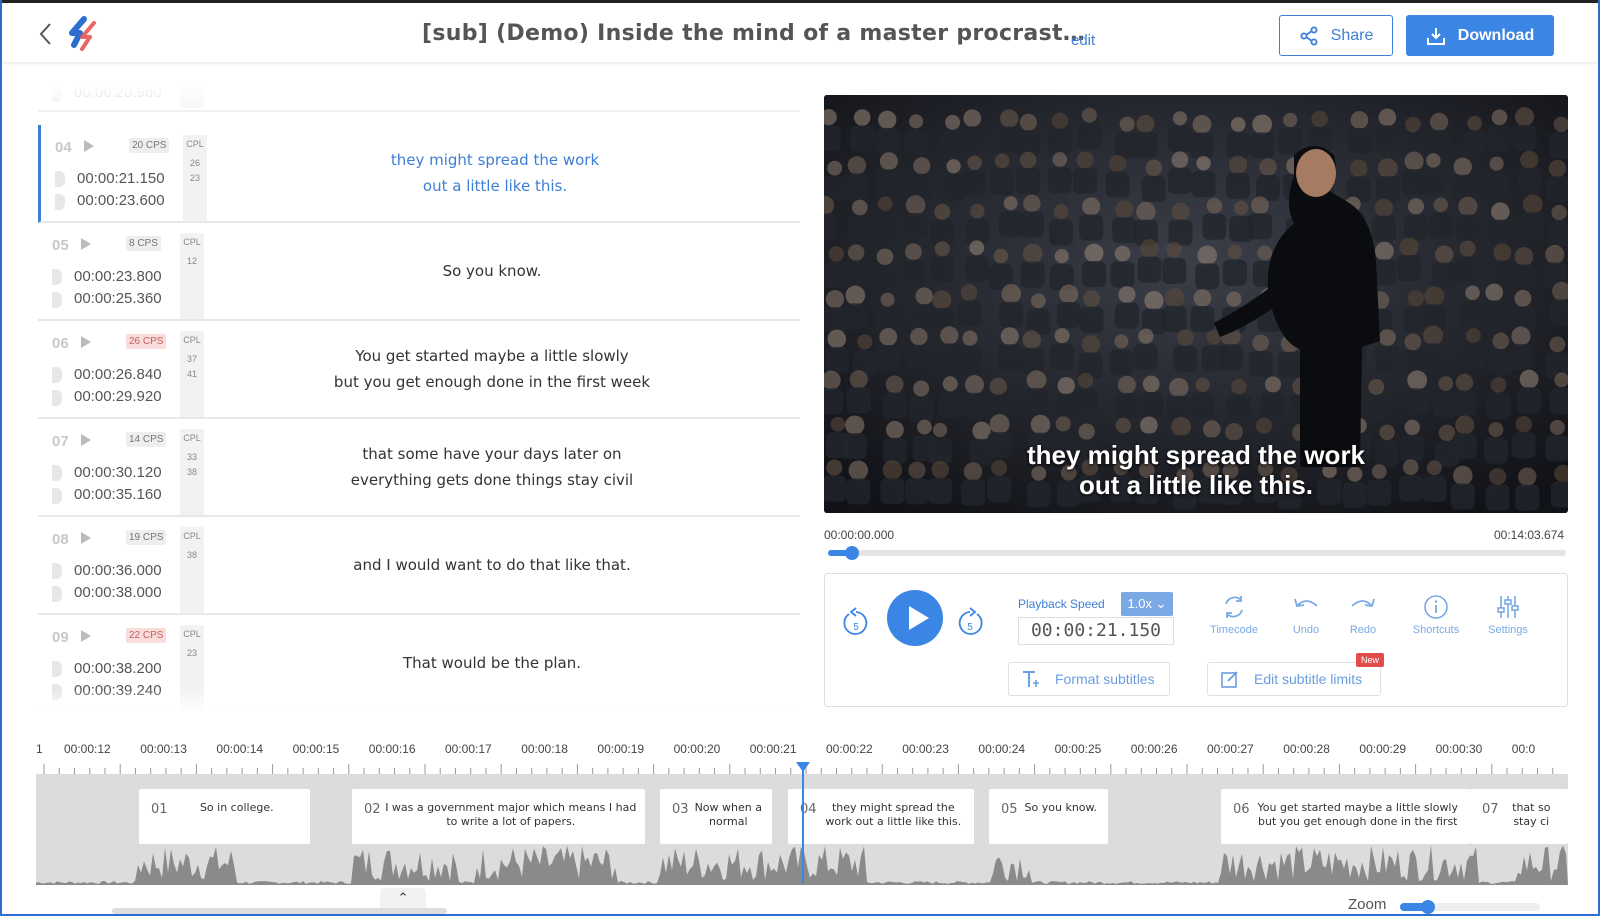 This screenshot has width=1600, height=916. What do you see at coordinates (118, 494) in the screenshot?
I see `end-time: 00:00:35.160` at bounding box center [118, 494].